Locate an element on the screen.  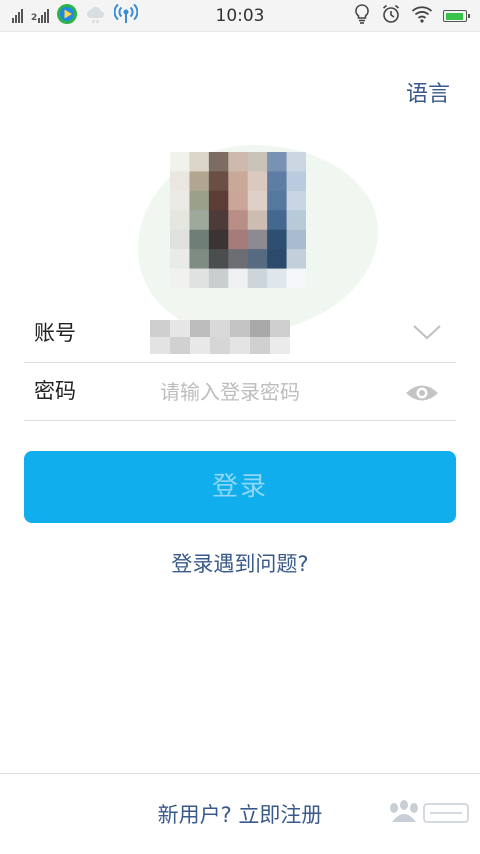
login-button: 登录 is located at coordinates (240, 487).